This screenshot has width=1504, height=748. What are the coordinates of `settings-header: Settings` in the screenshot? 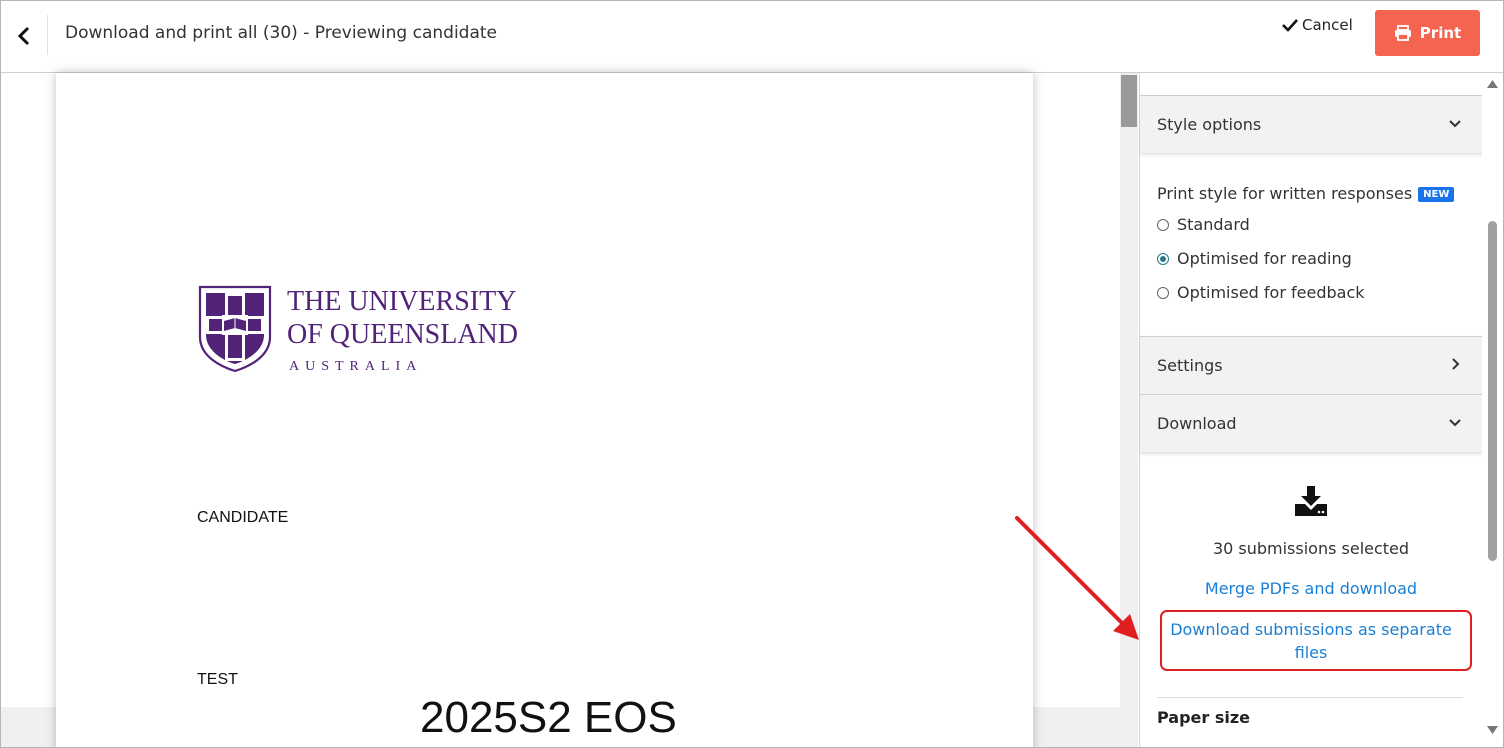 It's located at (1311, 365).